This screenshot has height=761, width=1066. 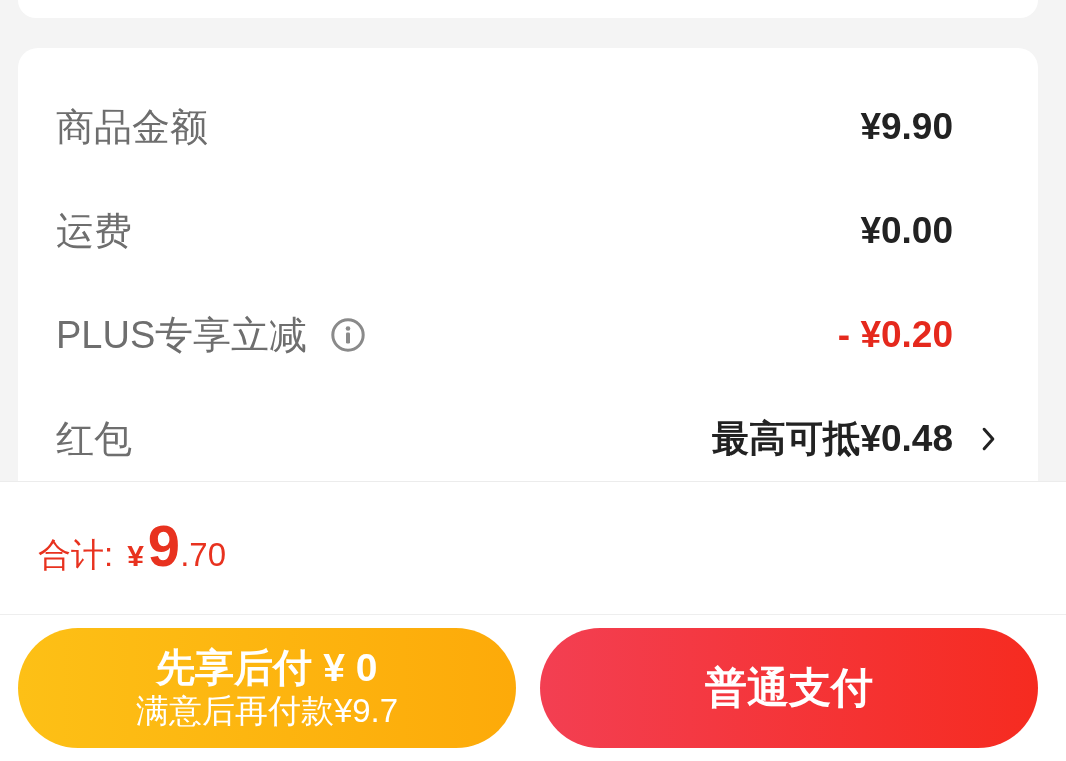 I want to click on fee-value: - ¥0.20, so click(x=895, y=335).